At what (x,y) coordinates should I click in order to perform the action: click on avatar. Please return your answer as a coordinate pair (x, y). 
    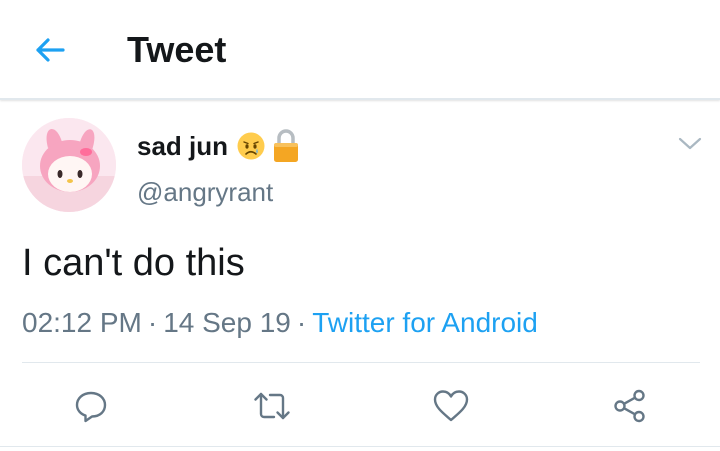
    Looking at the image, I should click on (69, 165).